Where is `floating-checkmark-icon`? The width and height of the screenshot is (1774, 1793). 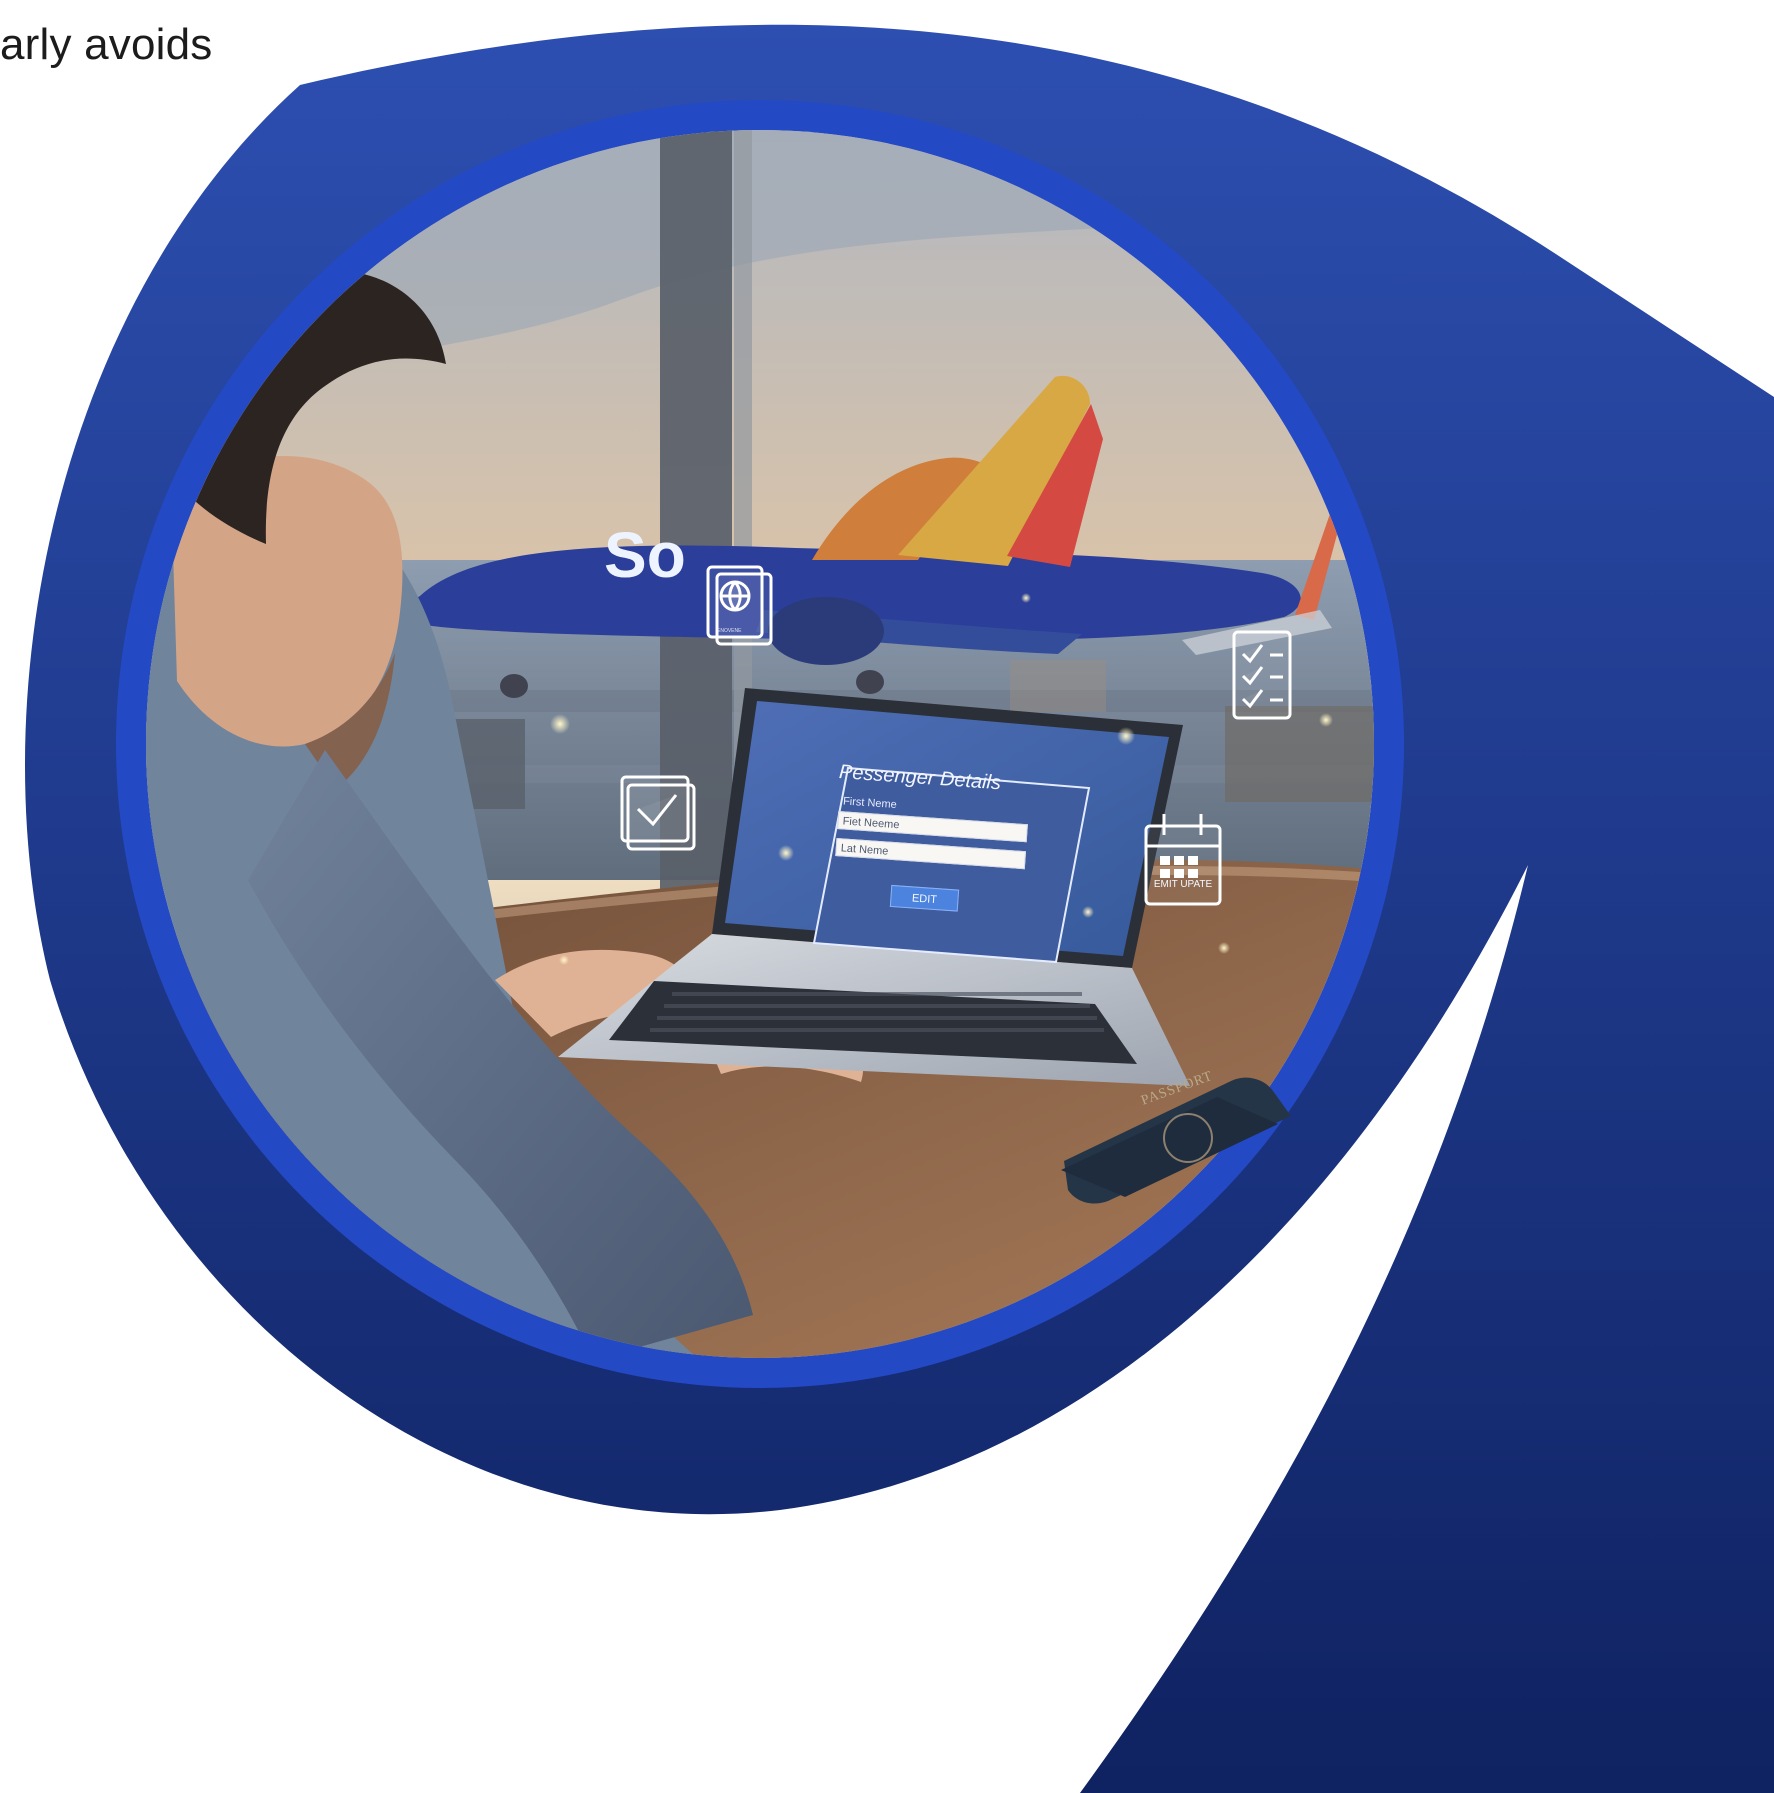
floating-checkmark-icon is located at coordinates (658, 813).